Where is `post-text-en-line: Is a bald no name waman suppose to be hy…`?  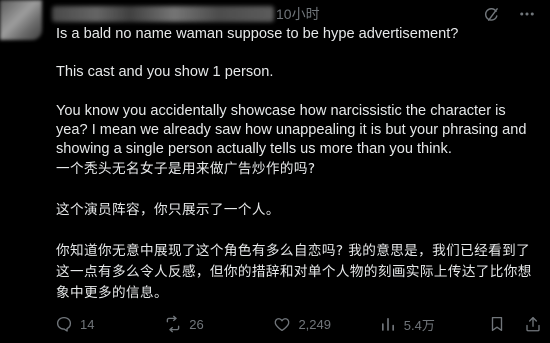 post-text-en-line: Is a bald no name waman suppose to be hy… is located at coordinates (257, 34).